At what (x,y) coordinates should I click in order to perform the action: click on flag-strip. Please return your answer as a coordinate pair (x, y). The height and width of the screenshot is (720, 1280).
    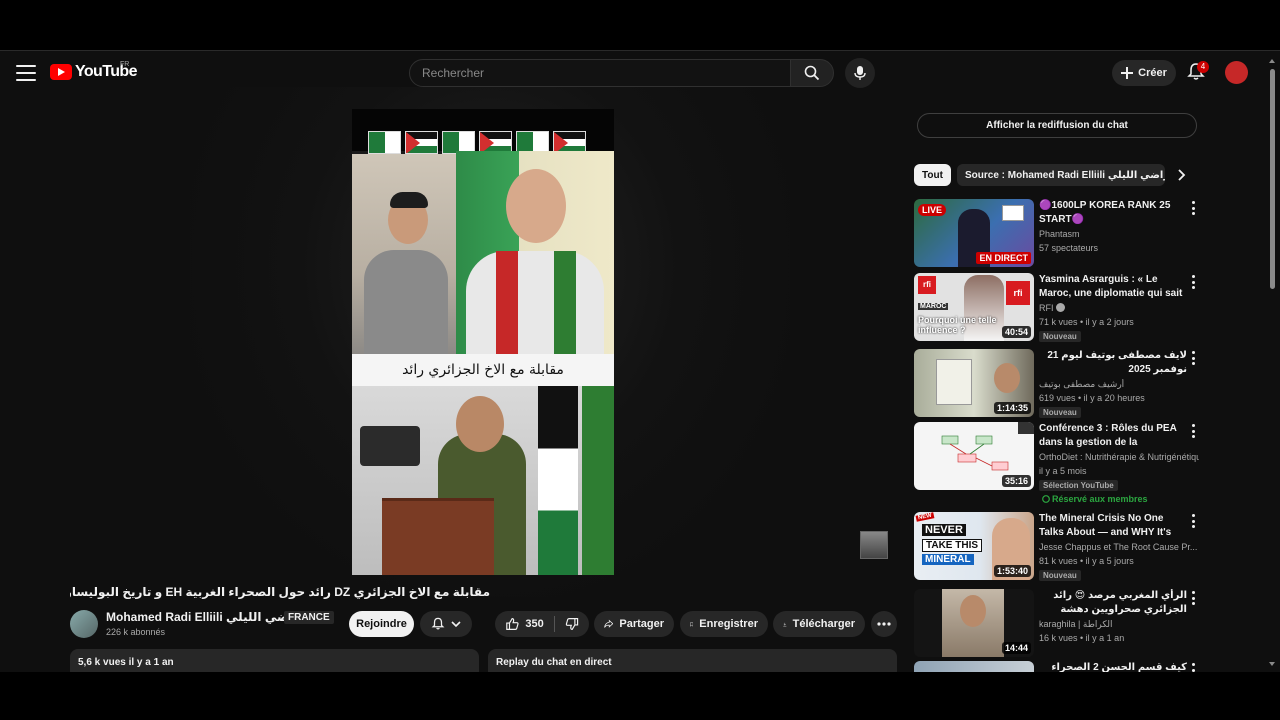
    Looking at the image, I should click on (483, 131).